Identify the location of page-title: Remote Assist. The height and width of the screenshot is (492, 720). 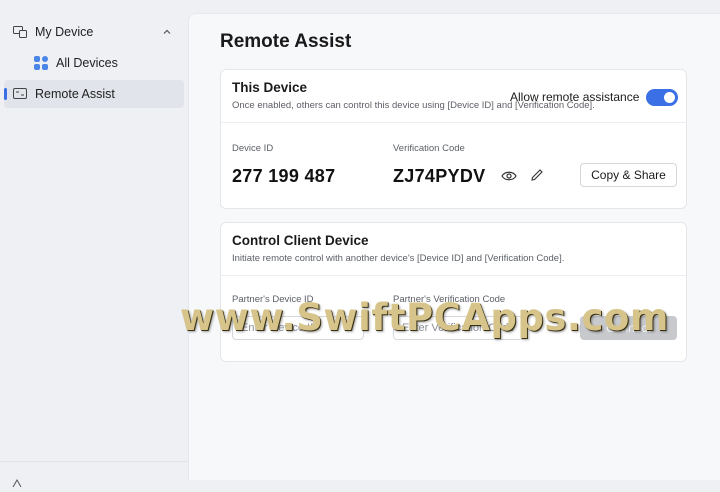
(286, 41).